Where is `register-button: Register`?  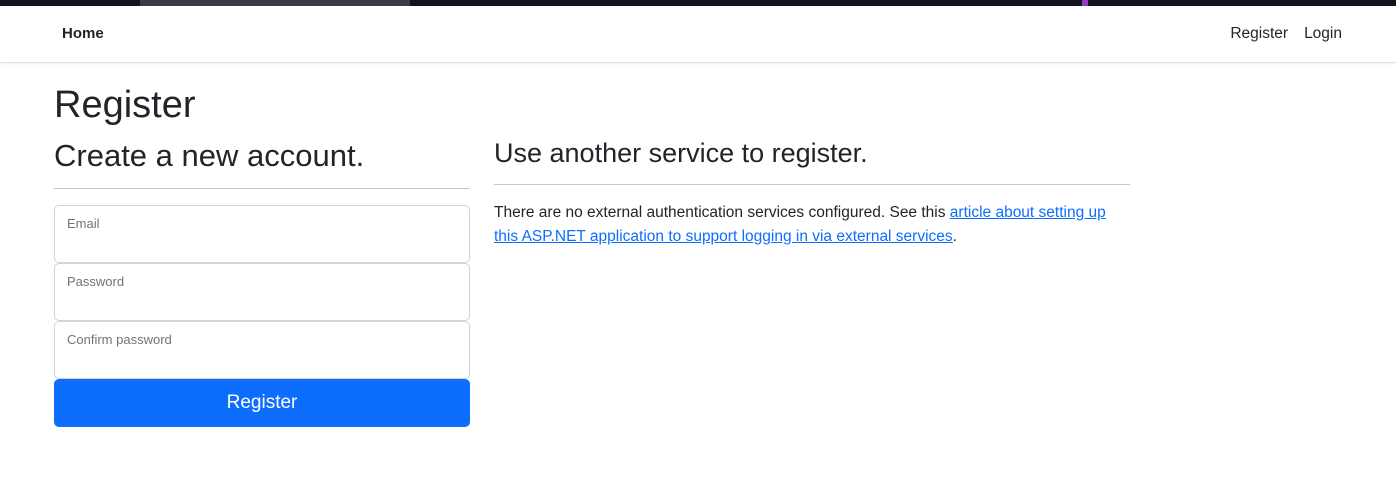 register-button: Register is located at coordinates (262, 403).